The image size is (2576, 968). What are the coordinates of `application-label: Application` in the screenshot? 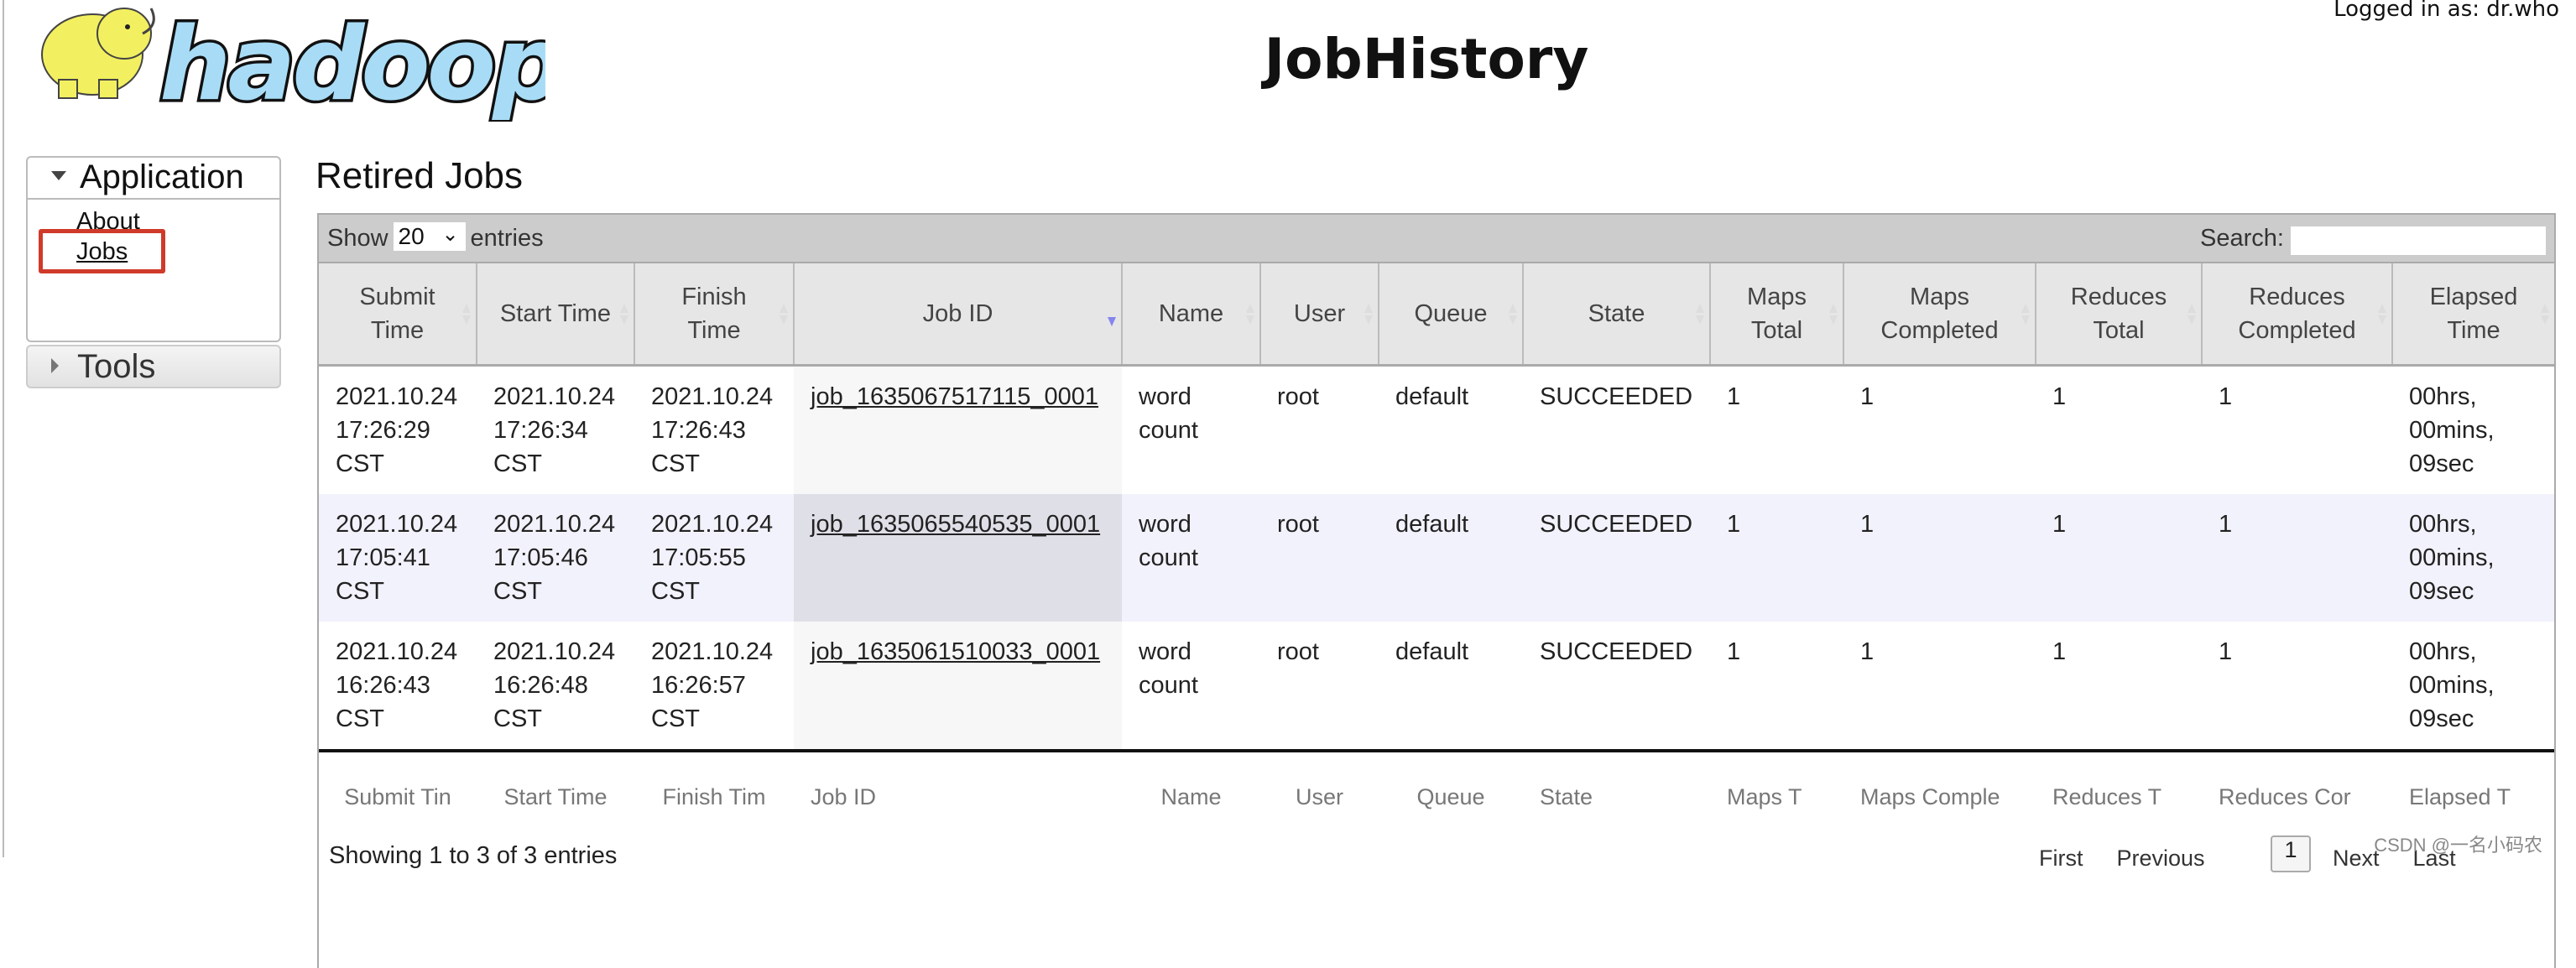 It's located at (162, 177).